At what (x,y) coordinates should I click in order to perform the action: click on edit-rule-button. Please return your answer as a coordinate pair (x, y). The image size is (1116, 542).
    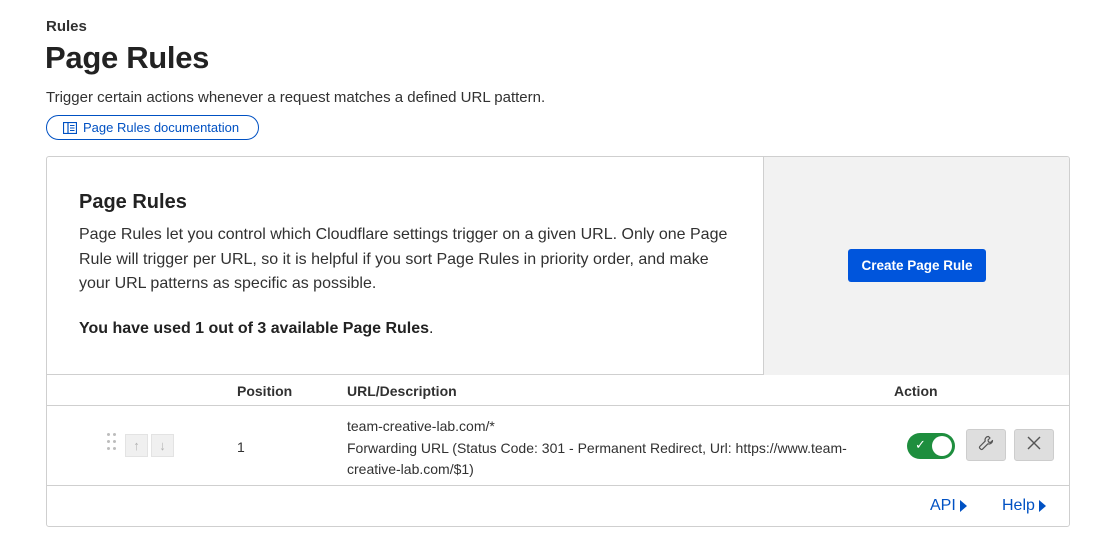
    Looking at the image, I should click on (986, 445).